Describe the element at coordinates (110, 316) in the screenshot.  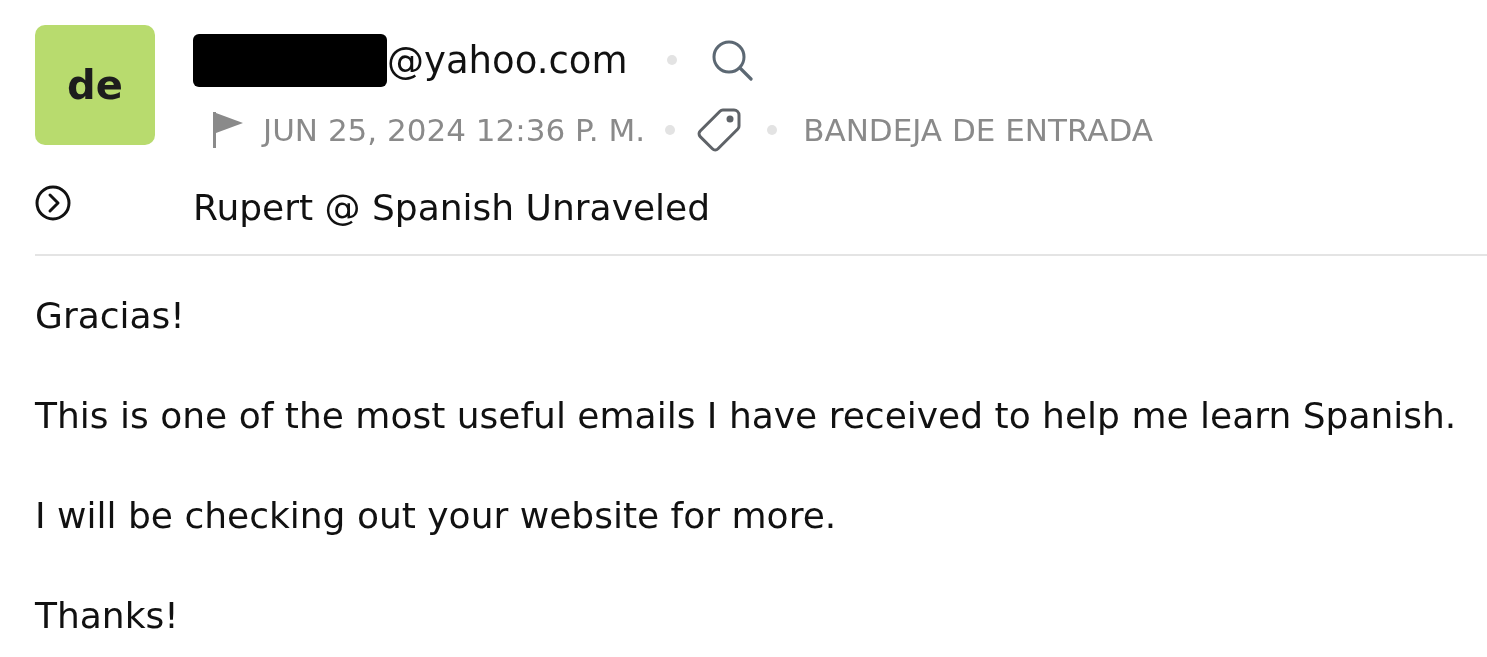
I see `body-paragraph: Gracias!` at that location.